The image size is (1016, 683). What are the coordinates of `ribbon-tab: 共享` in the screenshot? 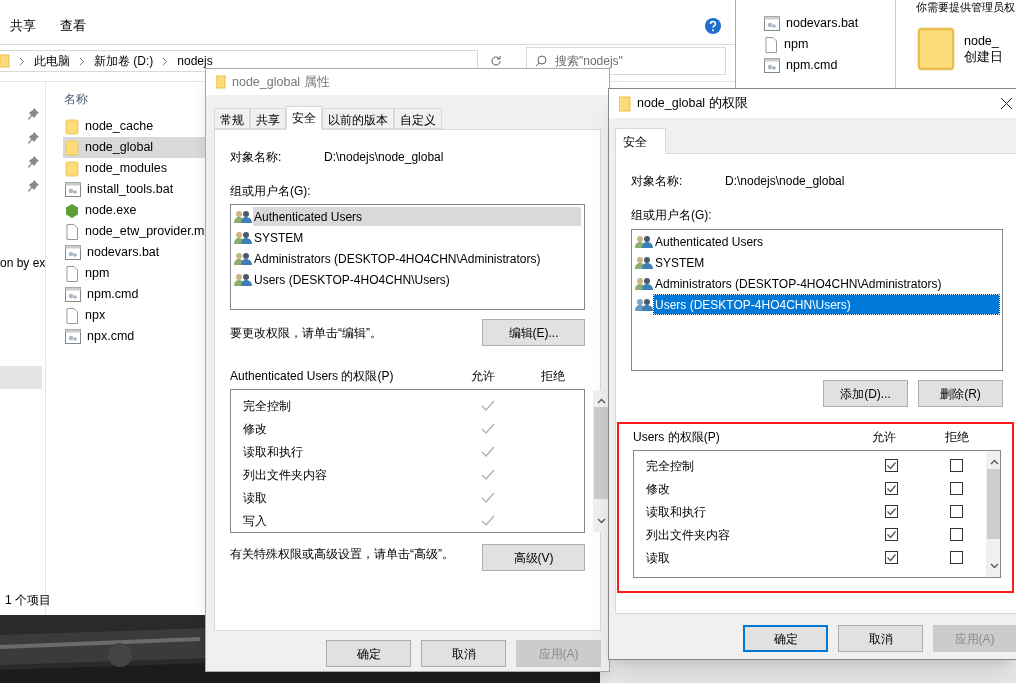 It's located at (23, 26).